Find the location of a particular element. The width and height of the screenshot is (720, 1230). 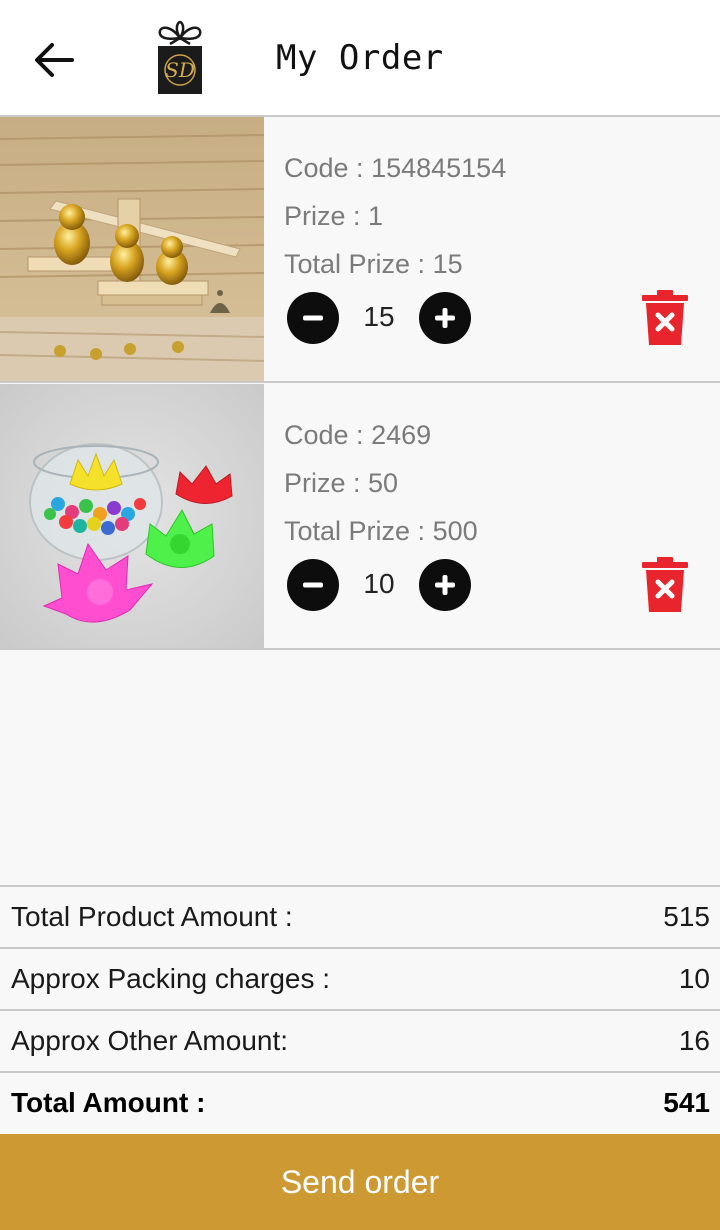

summary-other-amount: Approx Other Amount: 16 is located at coordinates (360, 1040).